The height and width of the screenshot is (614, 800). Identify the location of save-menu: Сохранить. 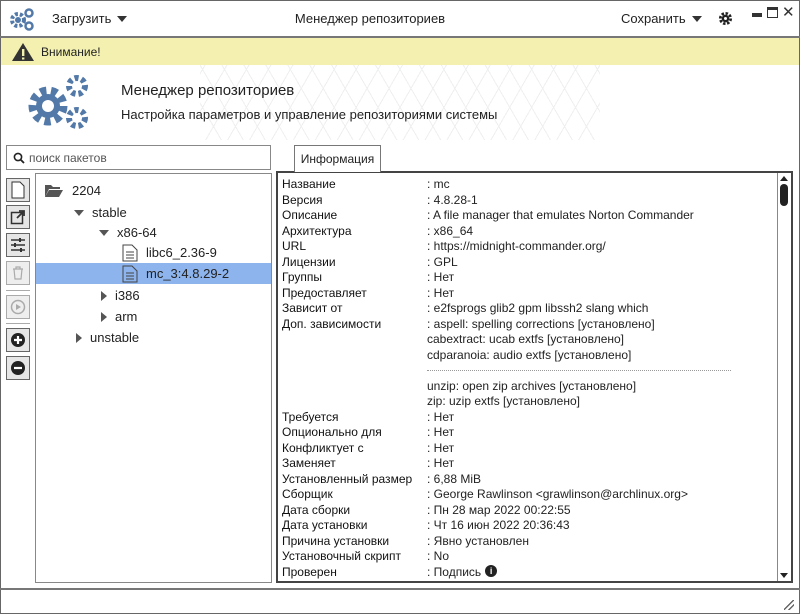
(661, 18).